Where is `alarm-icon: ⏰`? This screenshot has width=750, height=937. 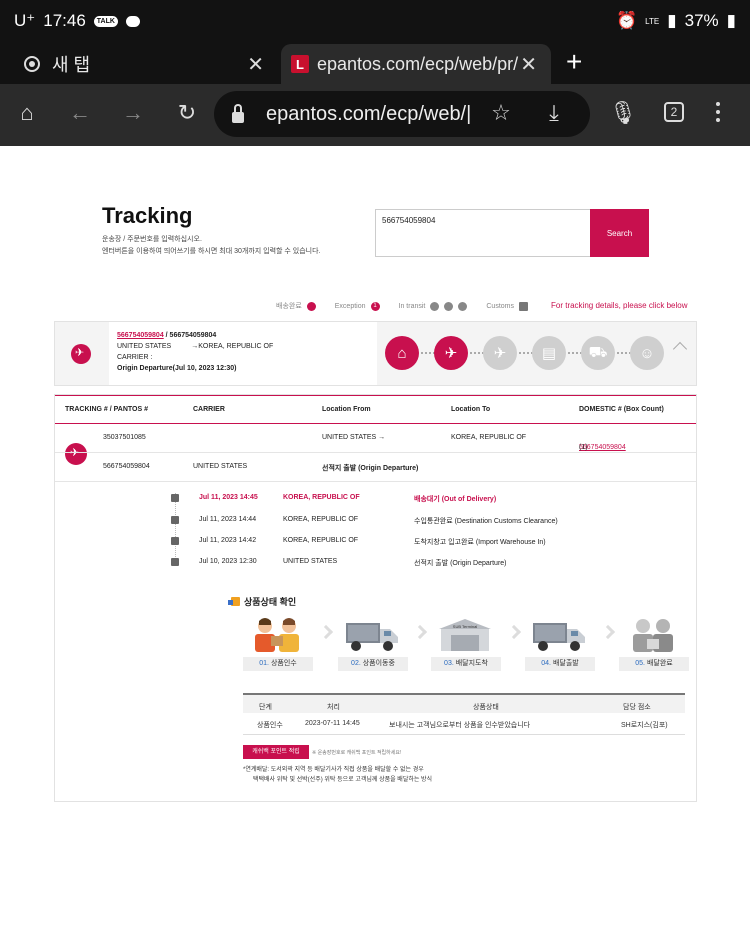 alarm-icon: ⏰ is located at coordinates (627, 20).